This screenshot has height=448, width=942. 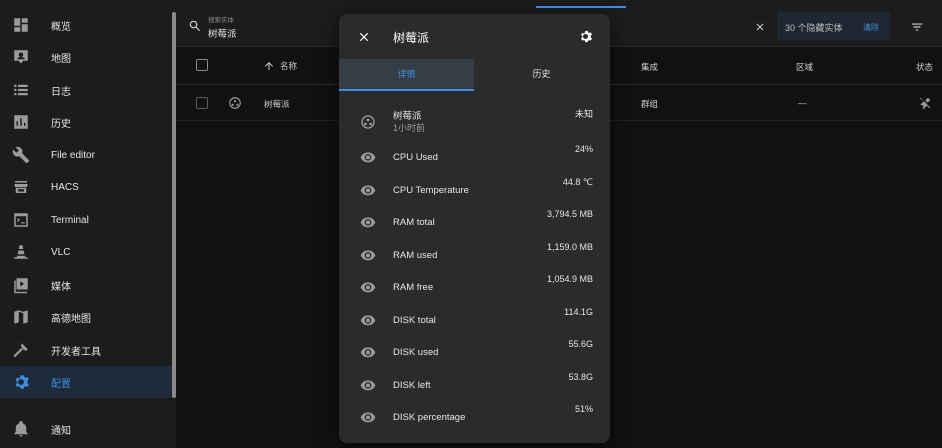 I want to click on sidebar-item-terminal: Terminal, so click(x=86, y=220).